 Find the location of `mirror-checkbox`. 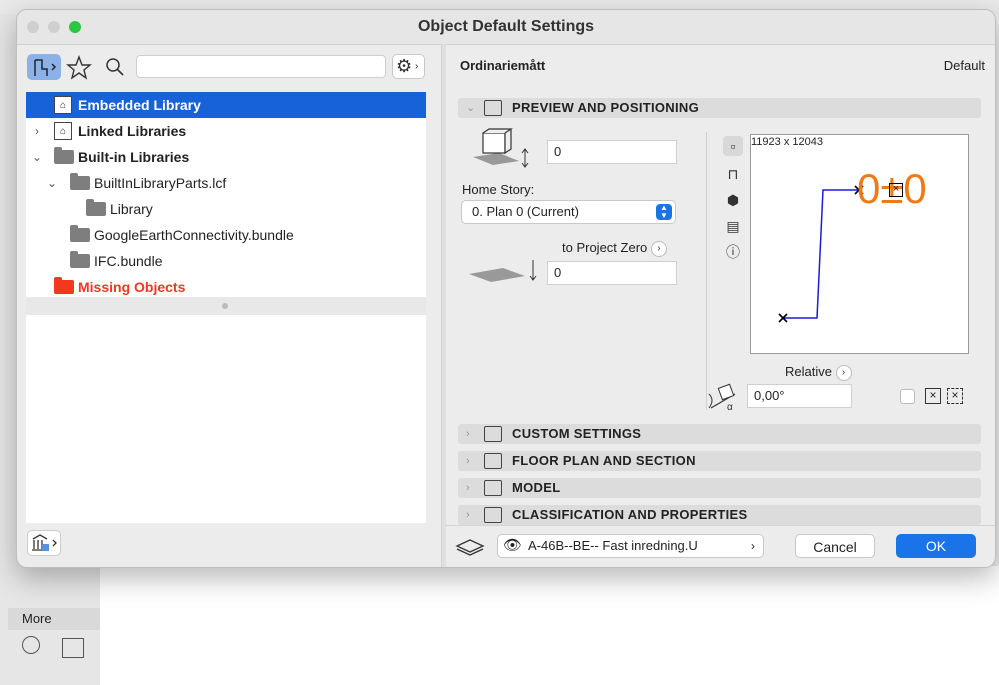

mirror-checkbox is located at coordinates (907, 396).